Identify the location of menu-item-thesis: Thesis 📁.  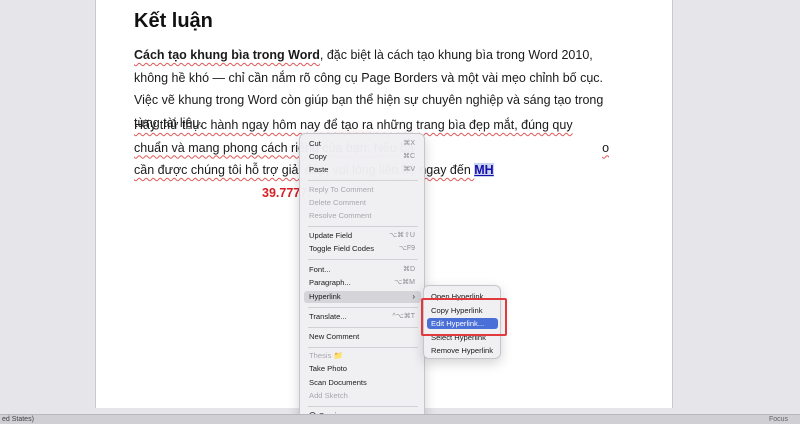
(326, 355).